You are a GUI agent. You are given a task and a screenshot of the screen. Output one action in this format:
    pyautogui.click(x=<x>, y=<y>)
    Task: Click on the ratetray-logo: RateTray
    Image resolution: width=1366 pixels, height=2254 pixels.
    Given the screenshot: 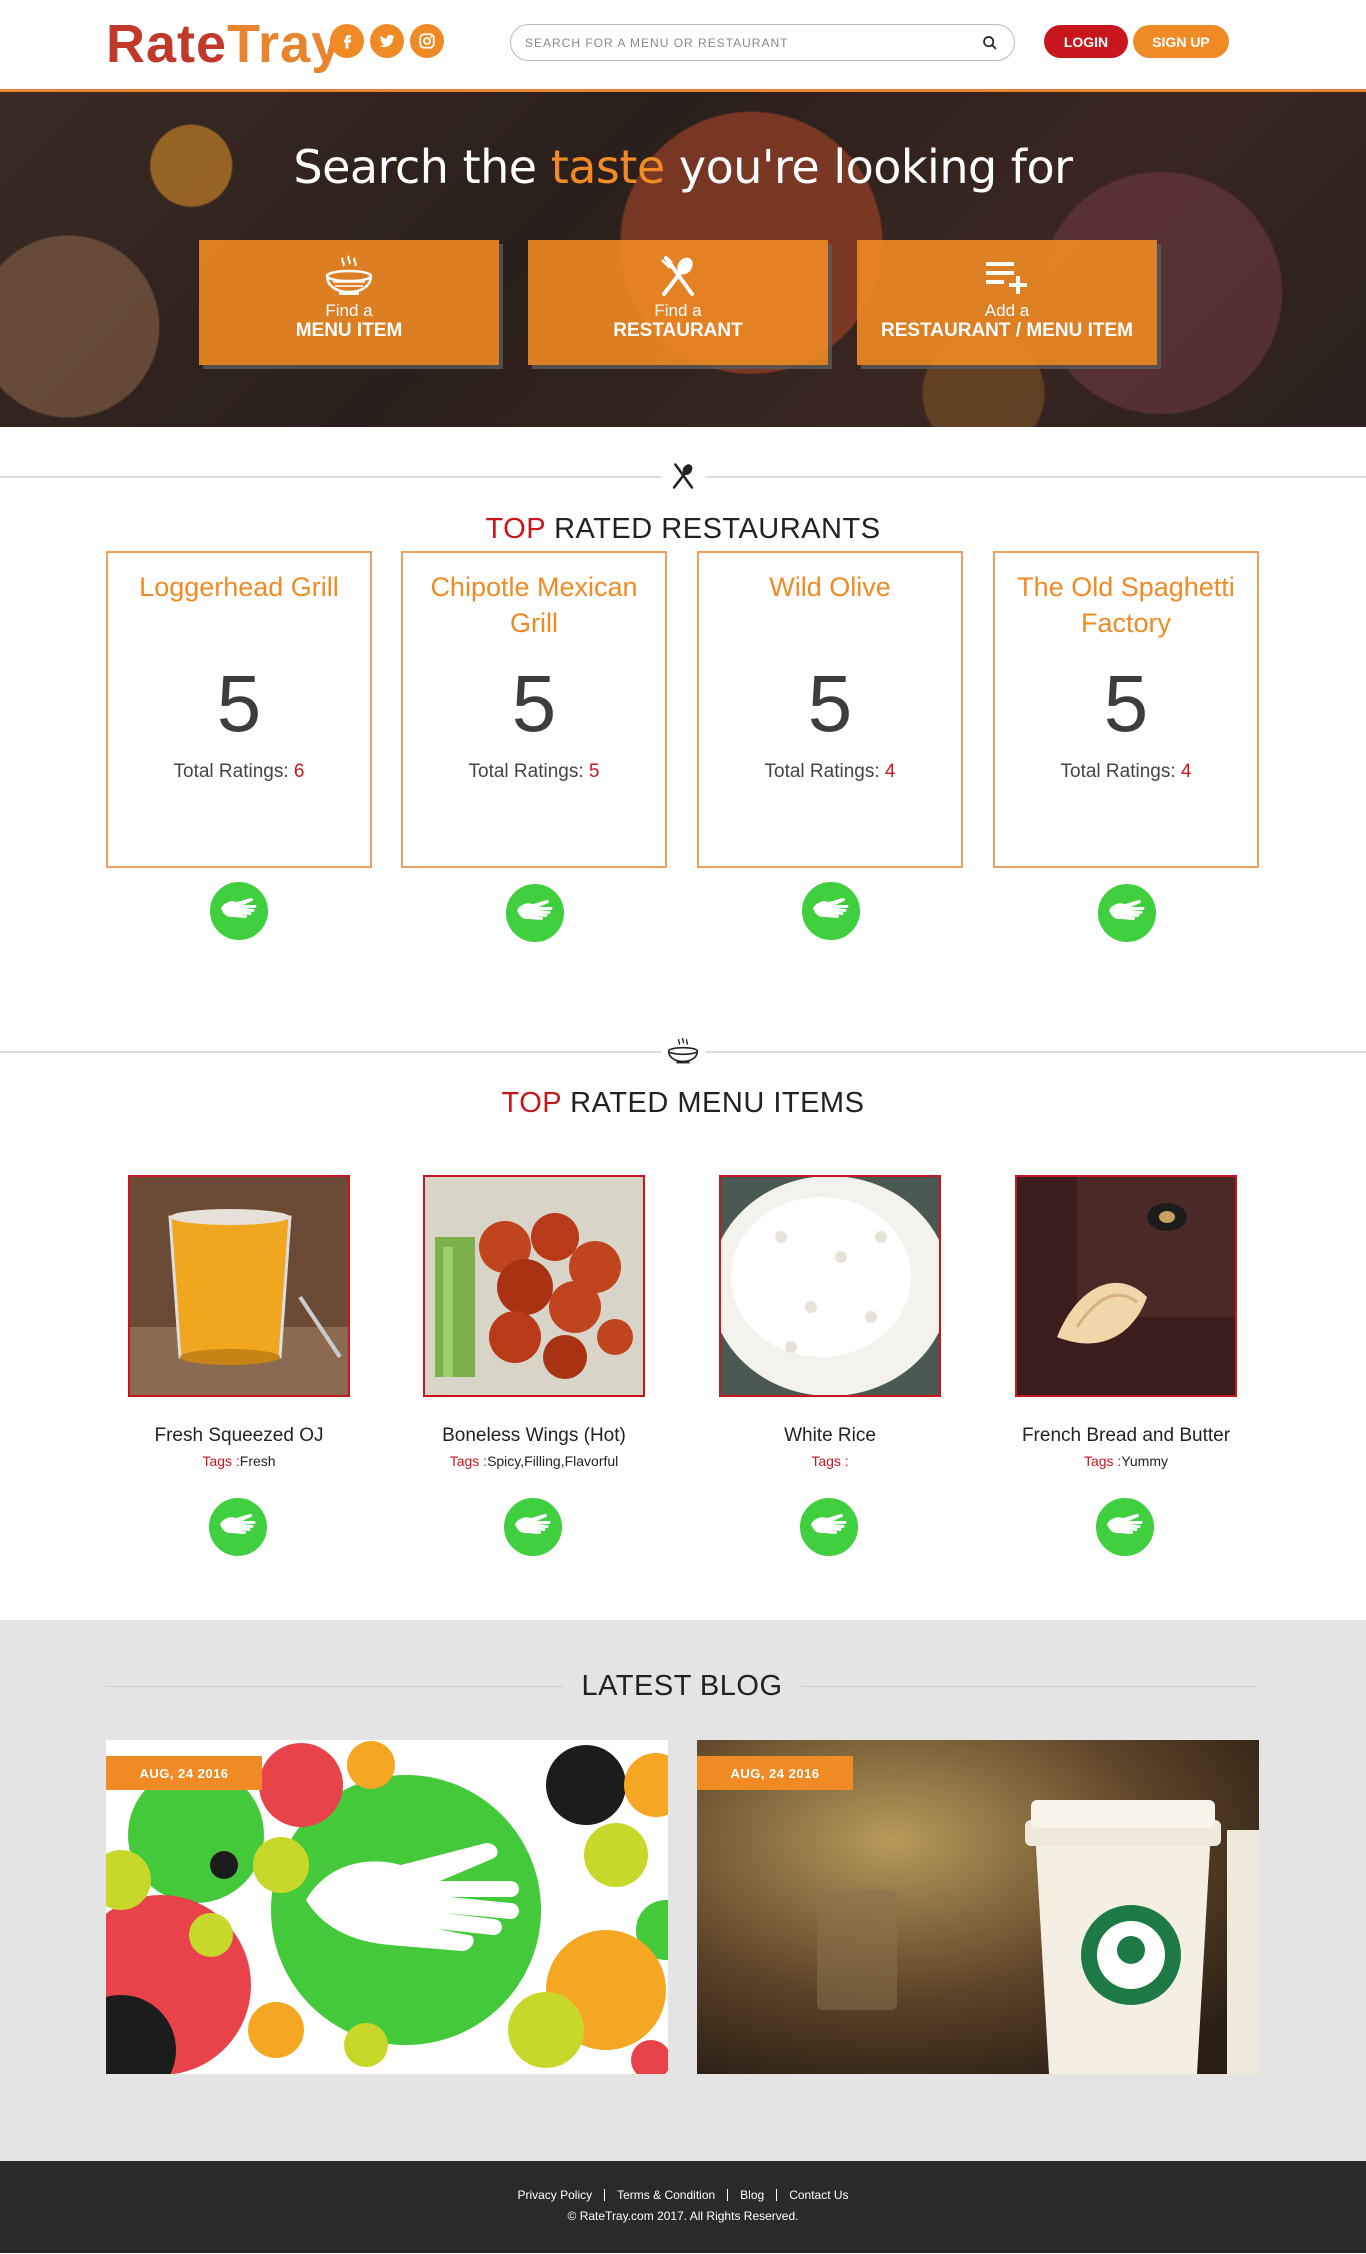 What is the action you would take?
    pyautogui.click(x=224, y=44)
    